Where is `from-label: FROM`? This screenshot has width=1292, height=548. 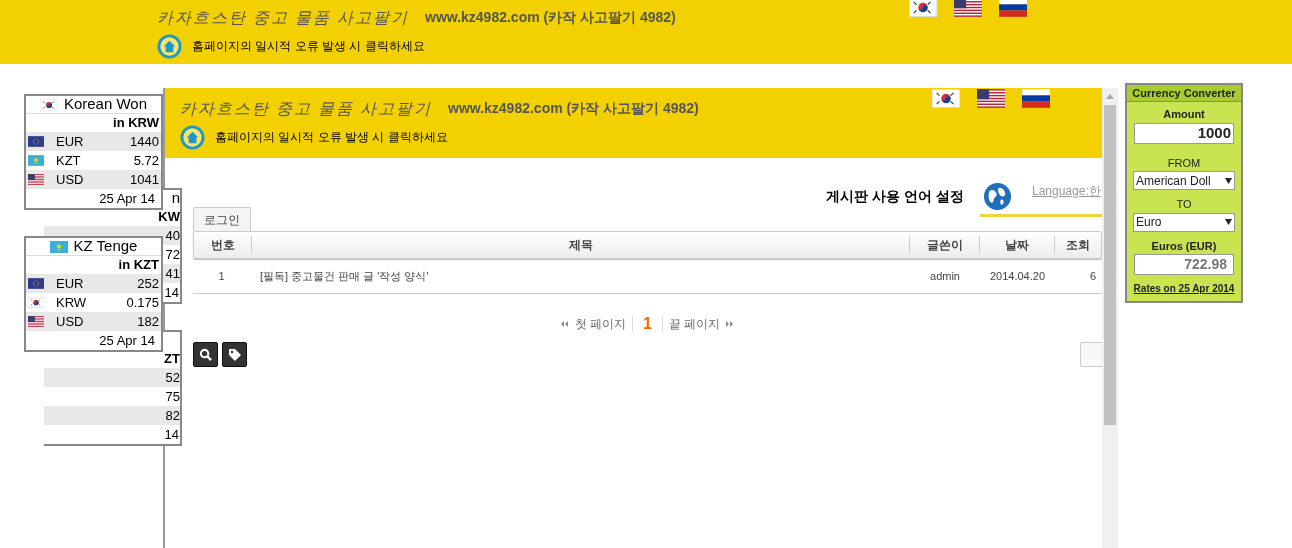
from-label: FROM is located at coordinates (1184, 163).